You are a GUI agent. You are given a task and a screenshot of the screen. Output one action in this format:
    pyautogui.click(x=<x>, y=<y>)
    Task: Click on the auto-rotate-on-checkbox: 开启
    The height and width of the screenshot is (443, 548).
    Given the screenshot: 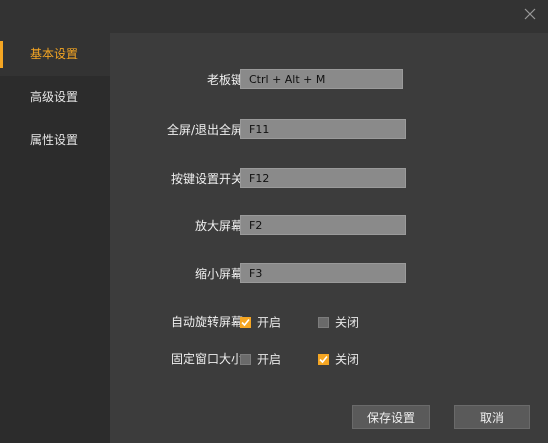 What is the action you would take?
    pyautogui.click(x=260, y=322)
    